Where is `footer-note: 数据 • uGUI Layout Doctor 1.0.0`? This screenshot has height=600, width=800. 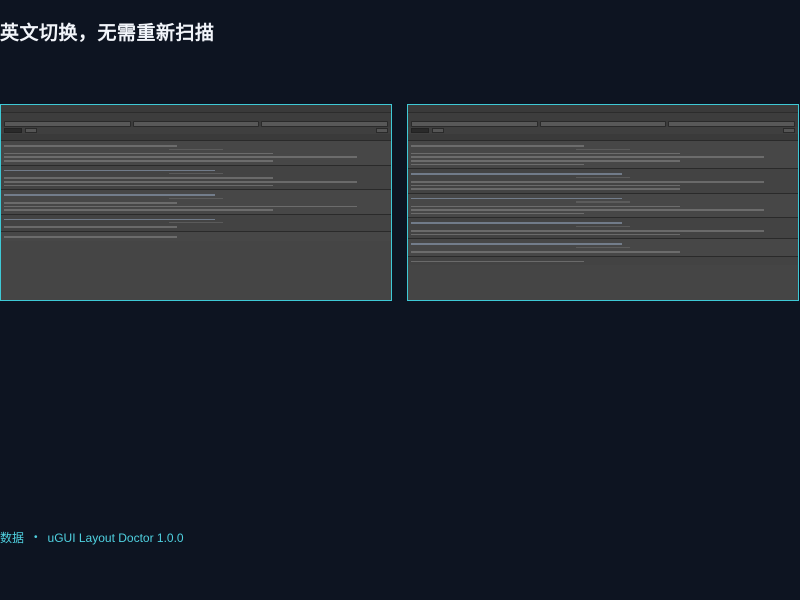 footer-note: 数据 • uGUI Layout Doctor 1.0.0 is located at coordinates (92, 537).